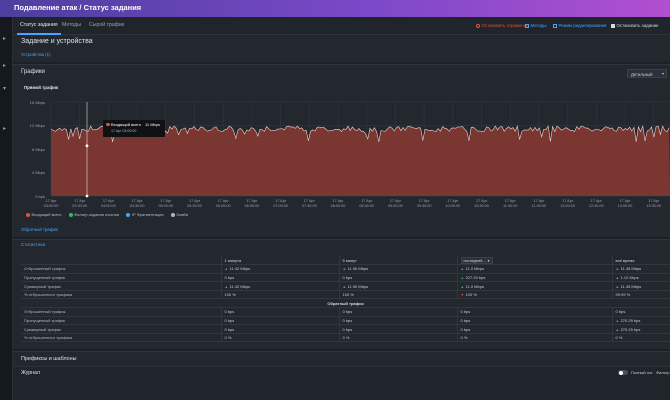  I want to click on x-tick-label: 17 Apr 06:30:00, so click(252, 203).